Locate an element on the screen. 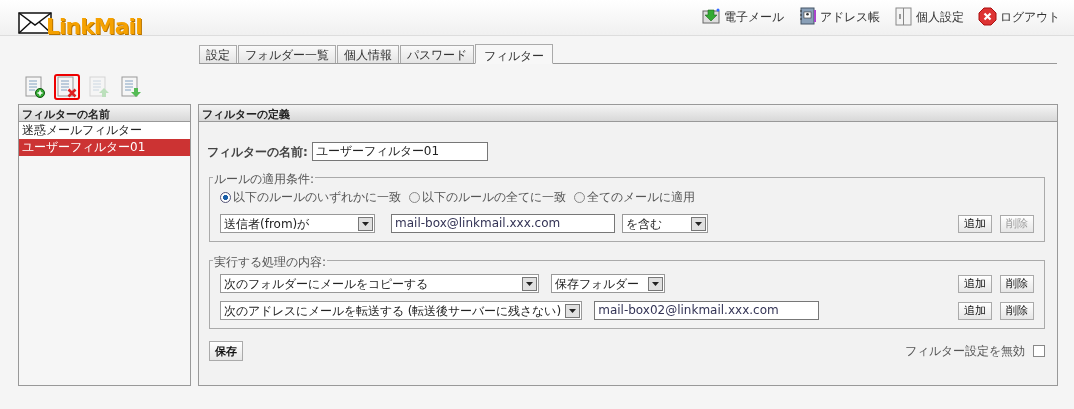 The height and width of the screenshot is (409, 1074). nav-link: アドレス帳 is located at coordinates (839, 16).